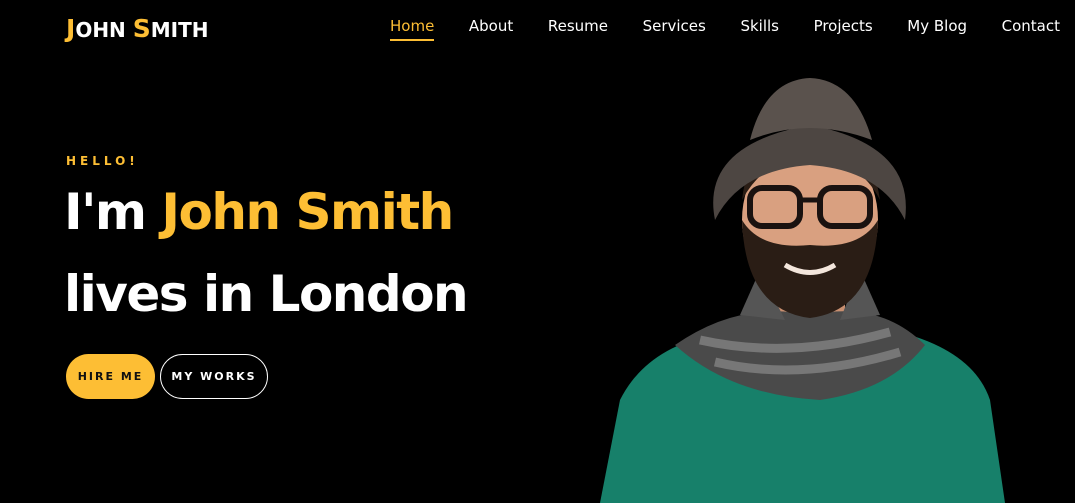 Image resolution: width=1075 pixels, height=503 pixels. Describe the element at coordinates (113, 212) in the screenshot. I see `hero-title-prefix: I'm` at that location.